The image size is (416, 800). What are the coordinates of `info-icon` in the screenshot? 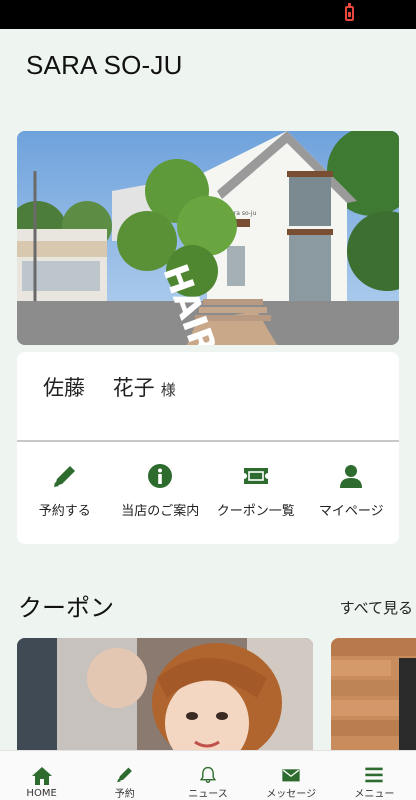 It's located at (160, 476).